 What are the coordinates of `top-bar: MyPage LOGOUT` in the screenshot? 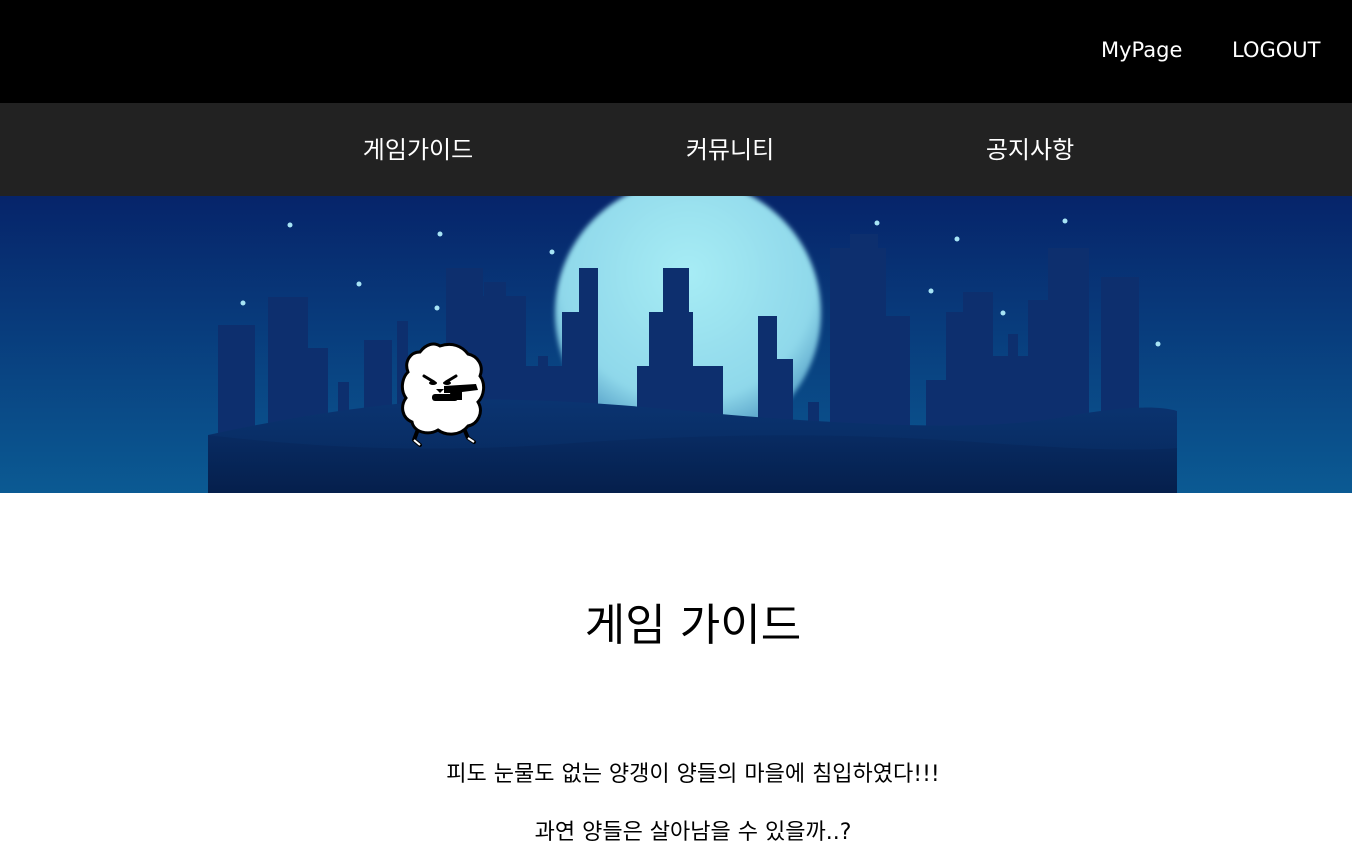 It's located at (676, 51).